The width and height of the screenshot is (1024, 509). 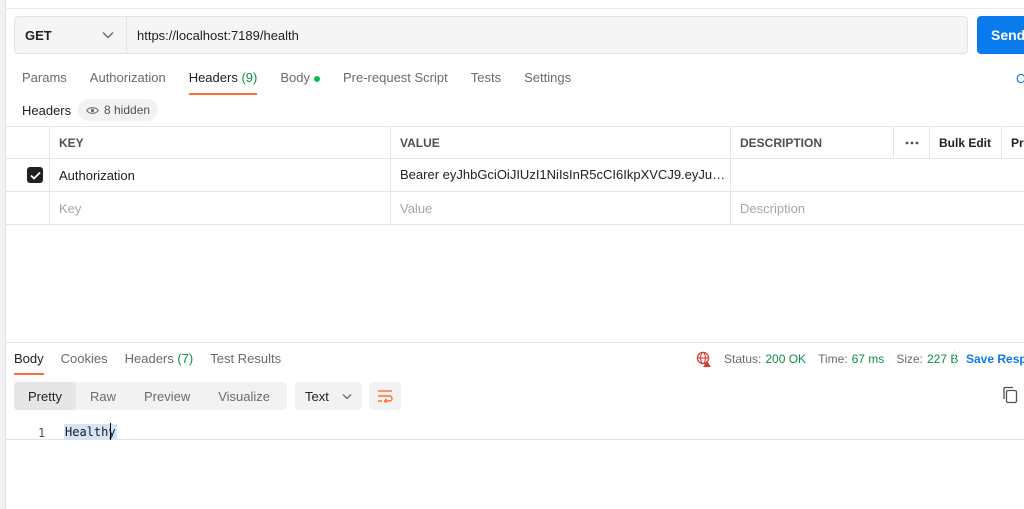 I want to click on text-caret, so click(x=110, y=431).